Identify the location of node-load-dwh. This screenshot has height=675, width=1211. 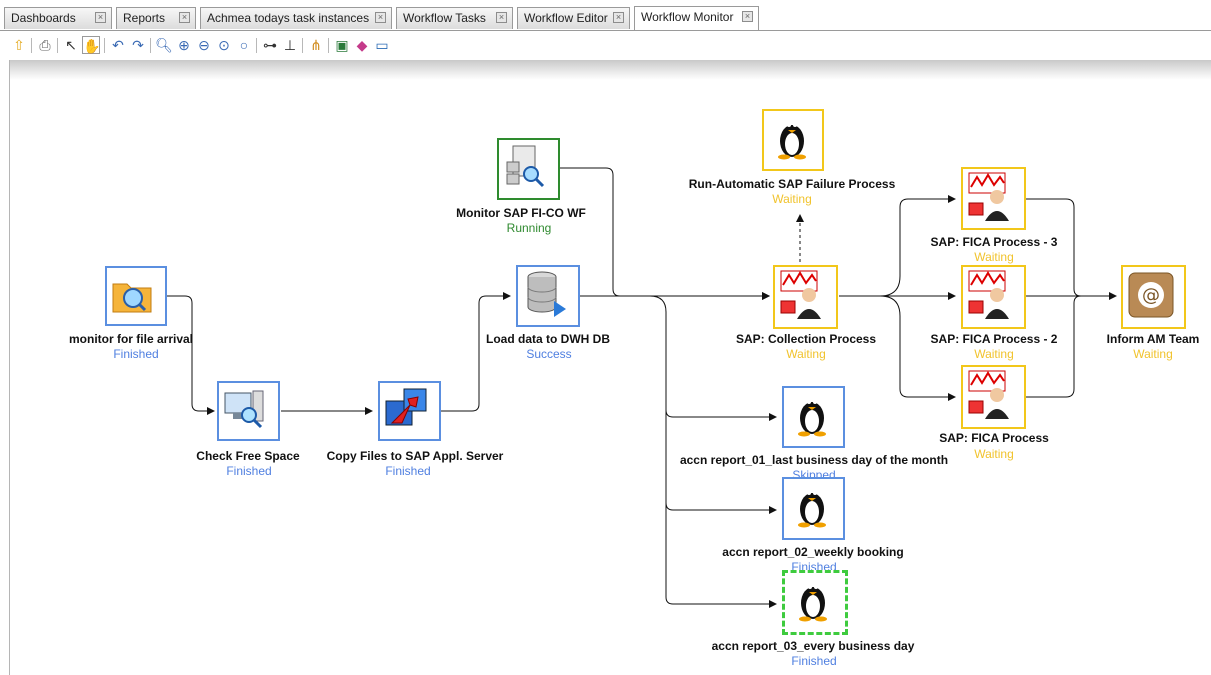
(548, 296).